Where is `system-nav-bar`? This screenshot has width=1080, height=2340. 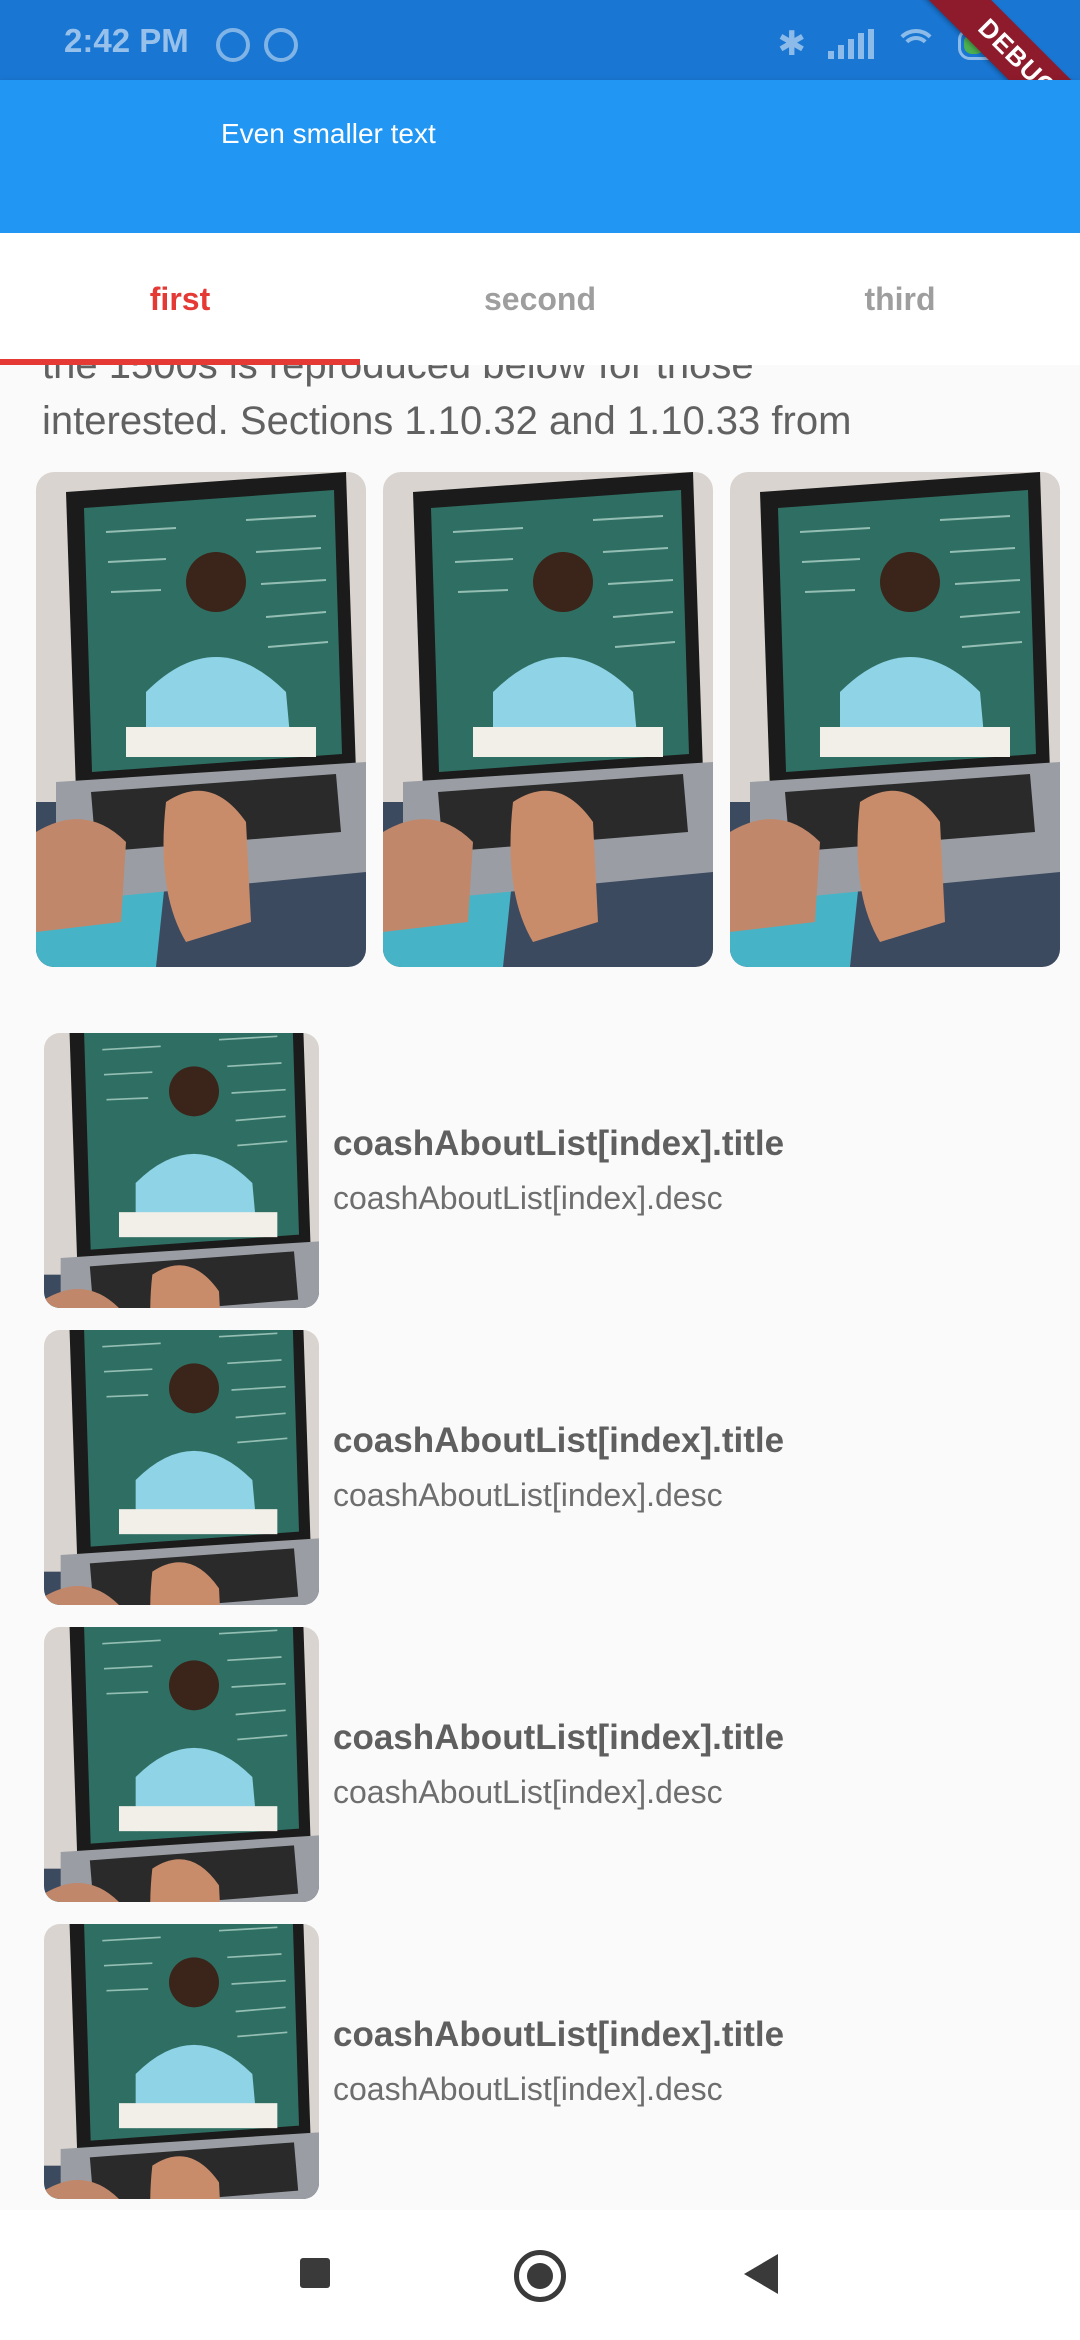 system-nav-bar is located at coordinates (540, 2275).